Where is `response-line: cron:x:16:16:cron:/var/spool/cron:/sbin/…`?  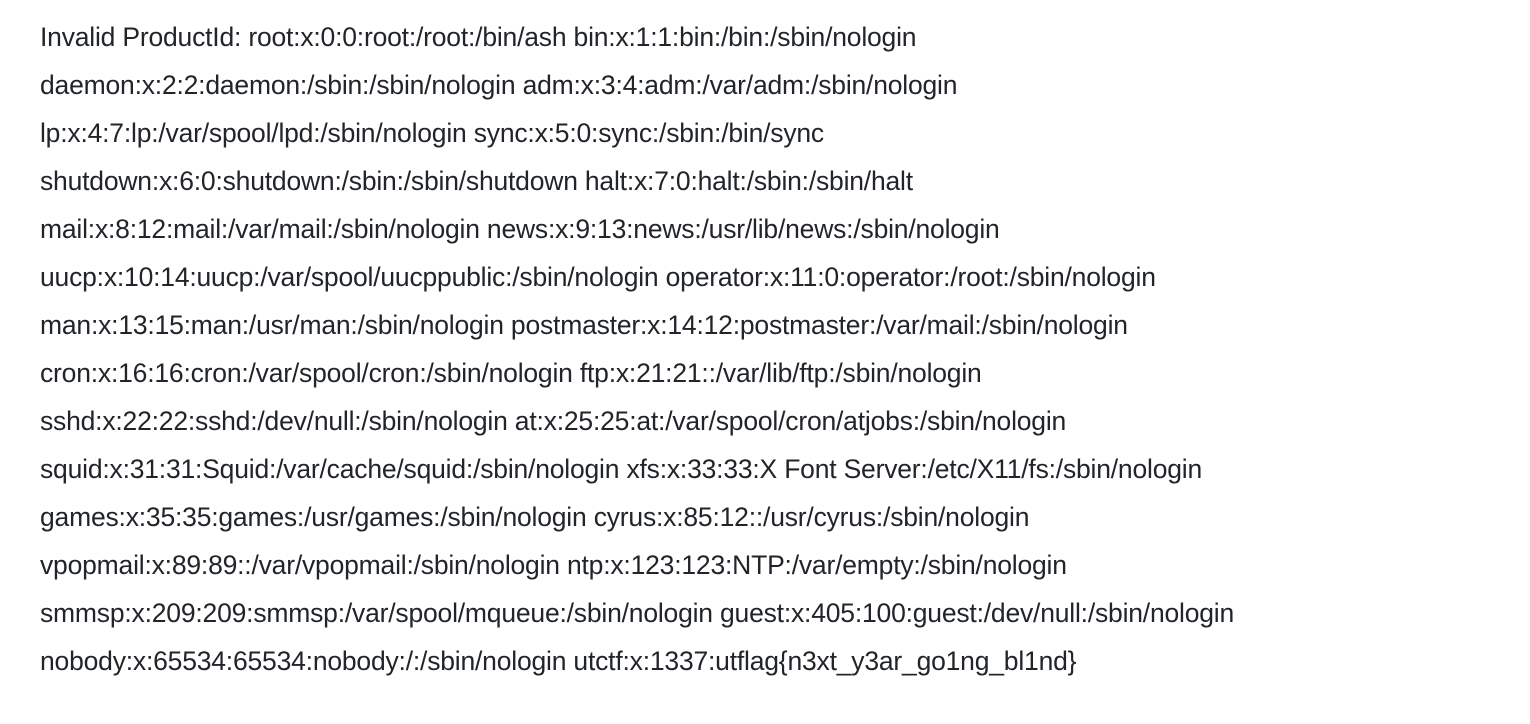 response-line: cron:x:16:16:cron:/var/spool/cron:/sbin/… is located at coordinates (511, 373).